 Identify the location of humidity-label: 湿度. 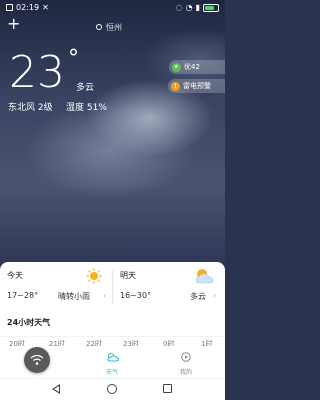
(75, 108).